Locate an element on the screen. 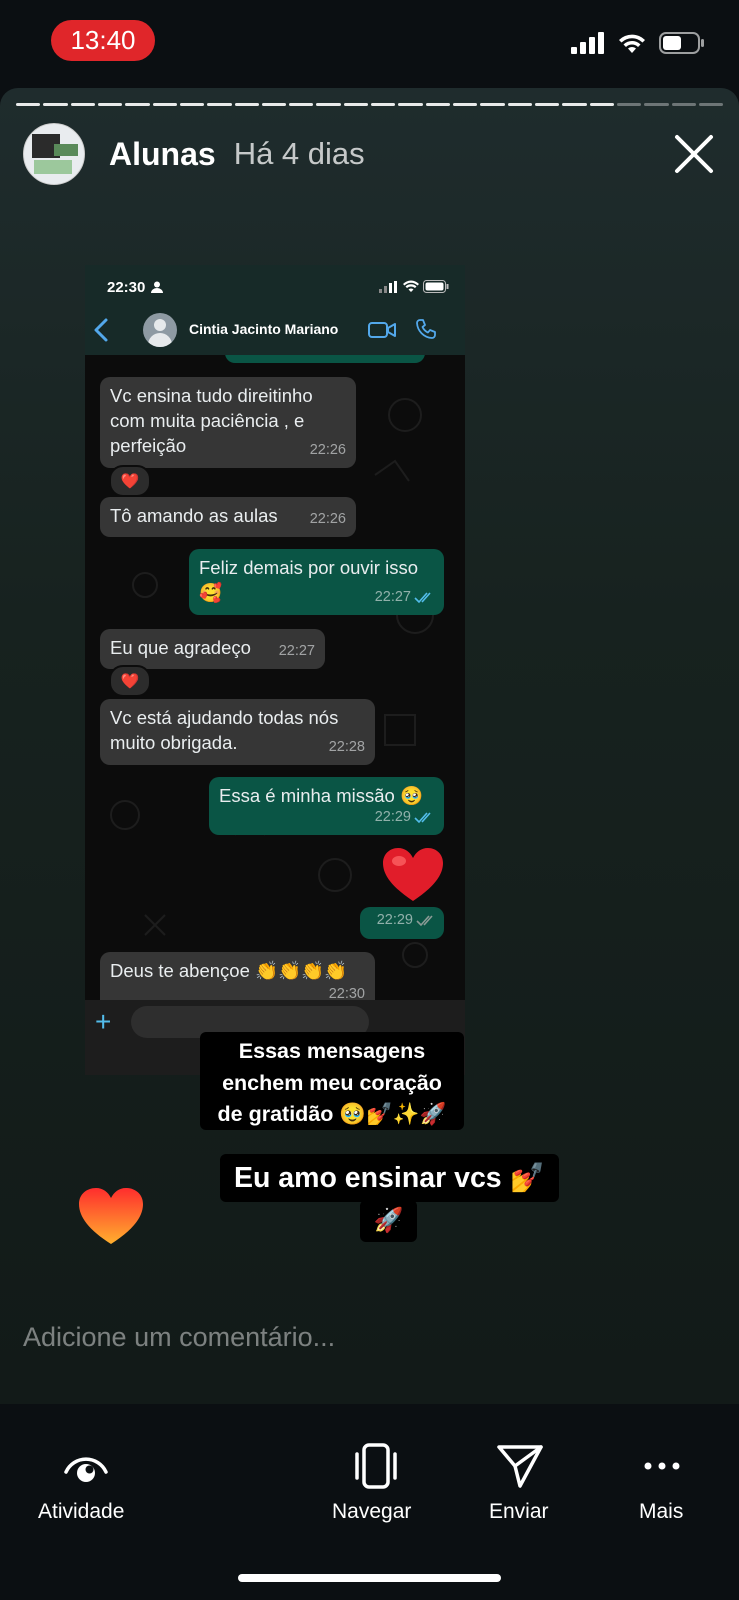 The width and height of the screenshot is (739, 1600). close-icon is located at coordinates (694, 154).